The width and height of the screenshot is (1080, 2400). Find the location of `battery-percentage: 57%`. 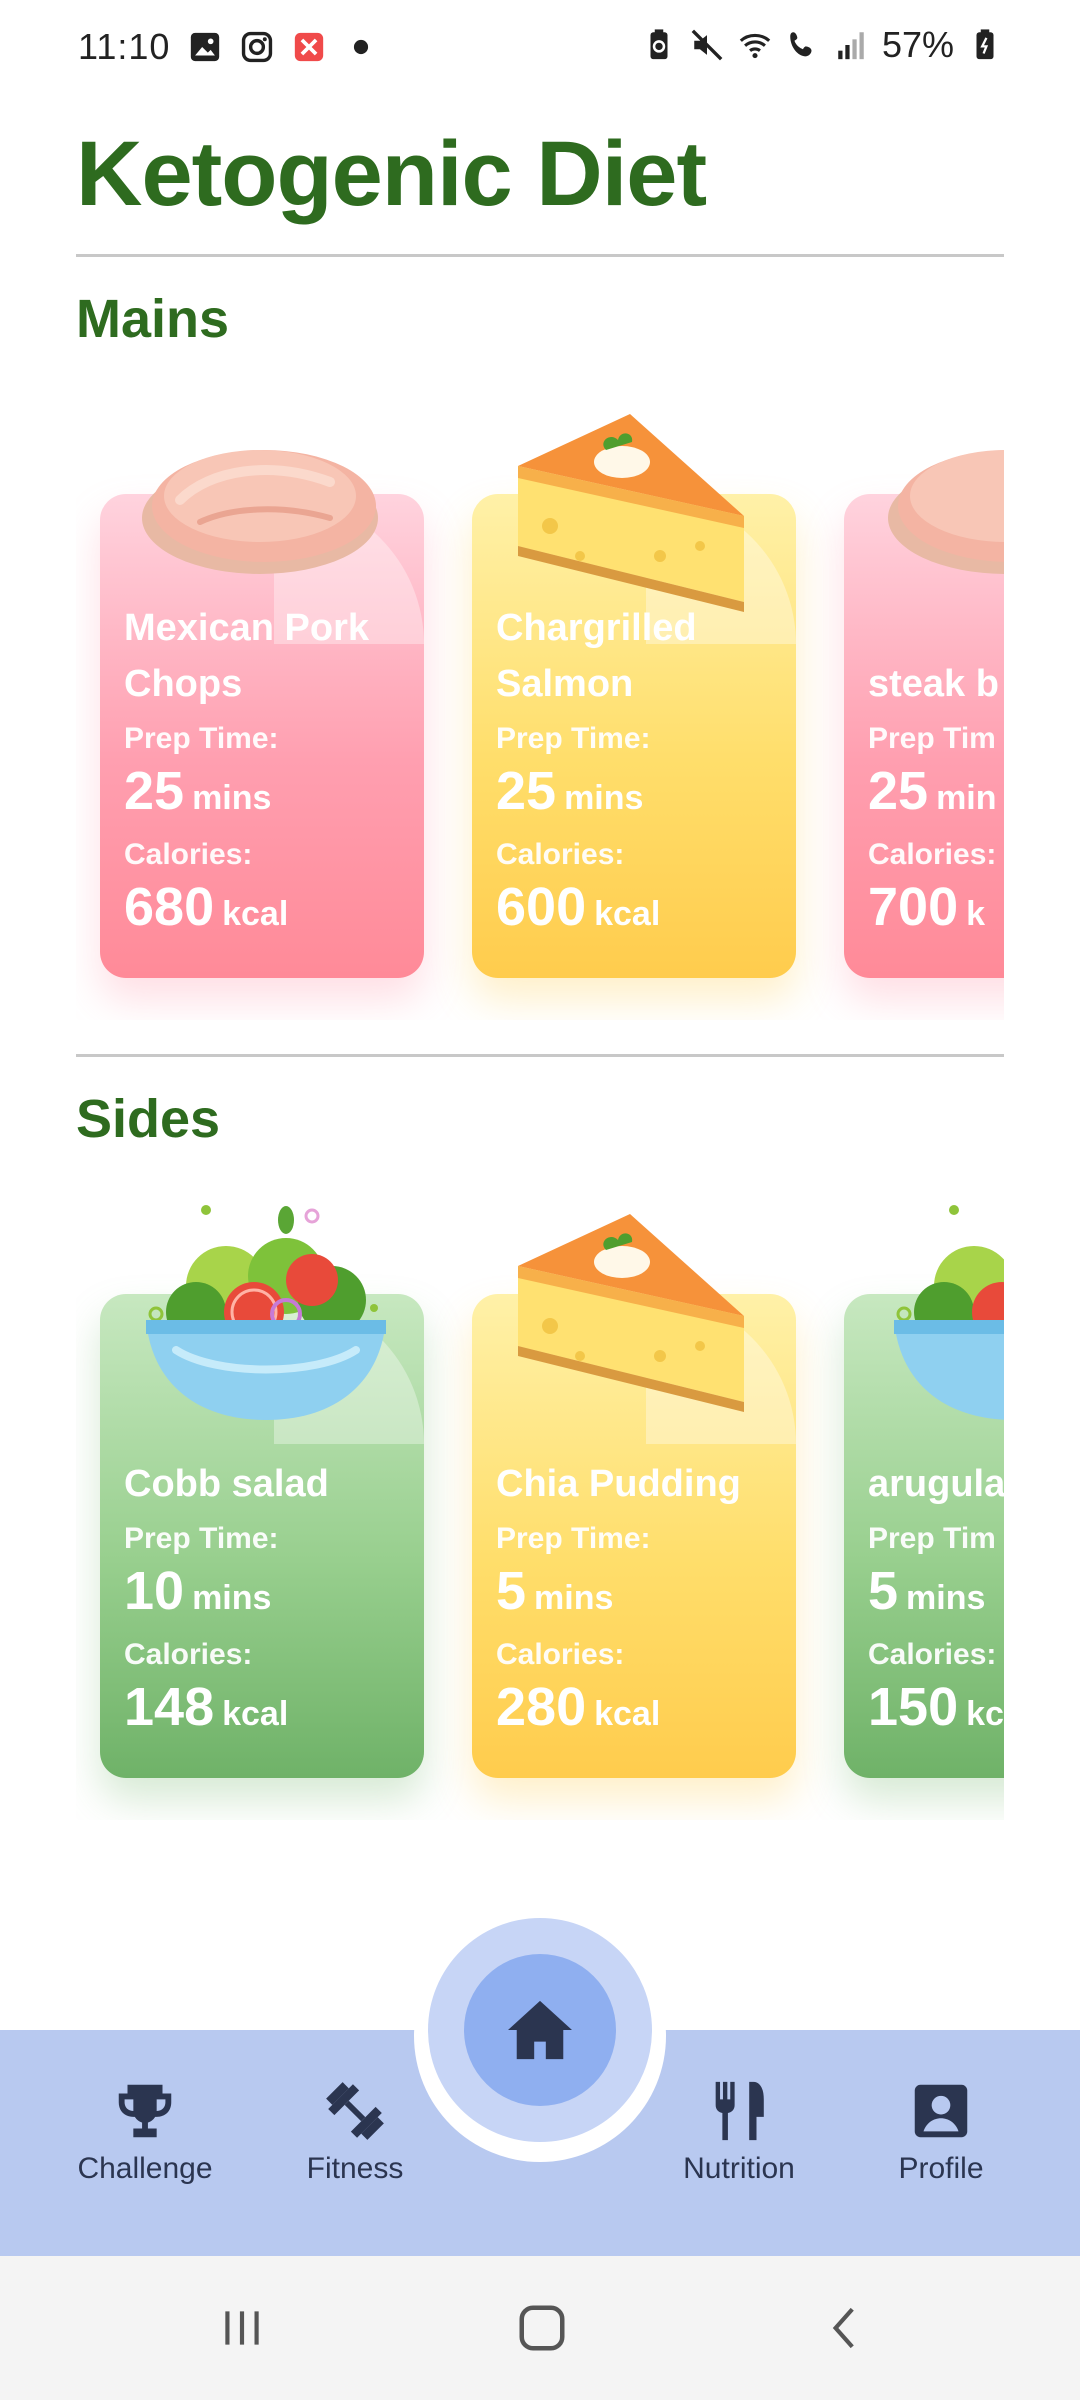

battery-percentage: 57% is located at coordinates (917, 44).